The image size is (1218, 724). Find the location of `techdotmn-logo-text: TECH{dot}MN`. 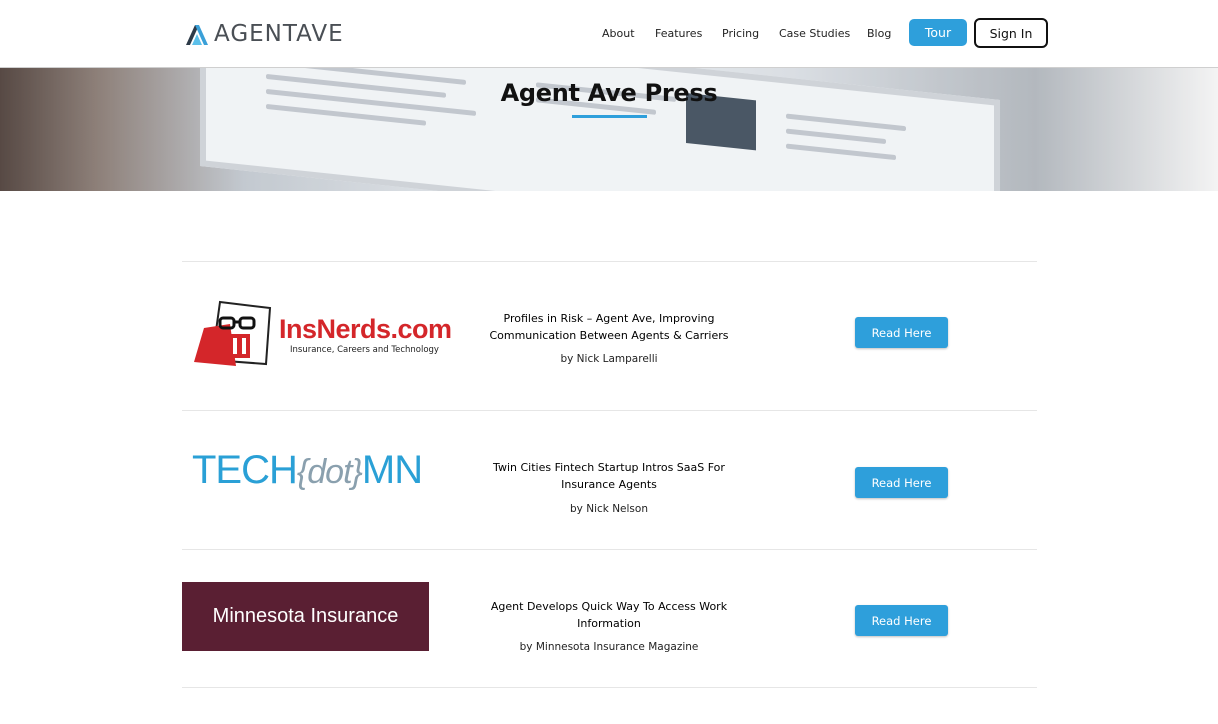

techdotmn-logo-text: TECH{dot}MN is located at coordinates (307, 471).